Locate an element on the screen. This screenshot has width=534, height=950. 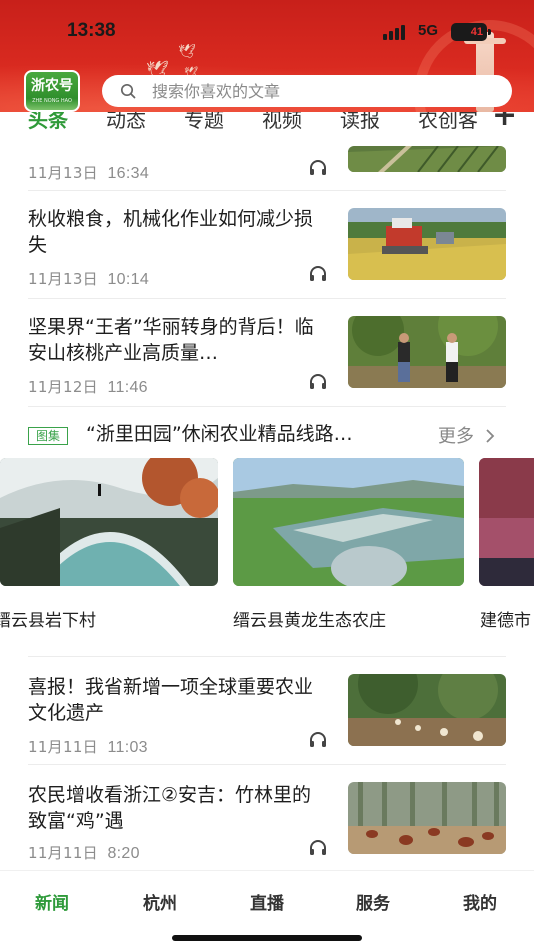
nav-services: 服务 is located at coordinates (373, 901).